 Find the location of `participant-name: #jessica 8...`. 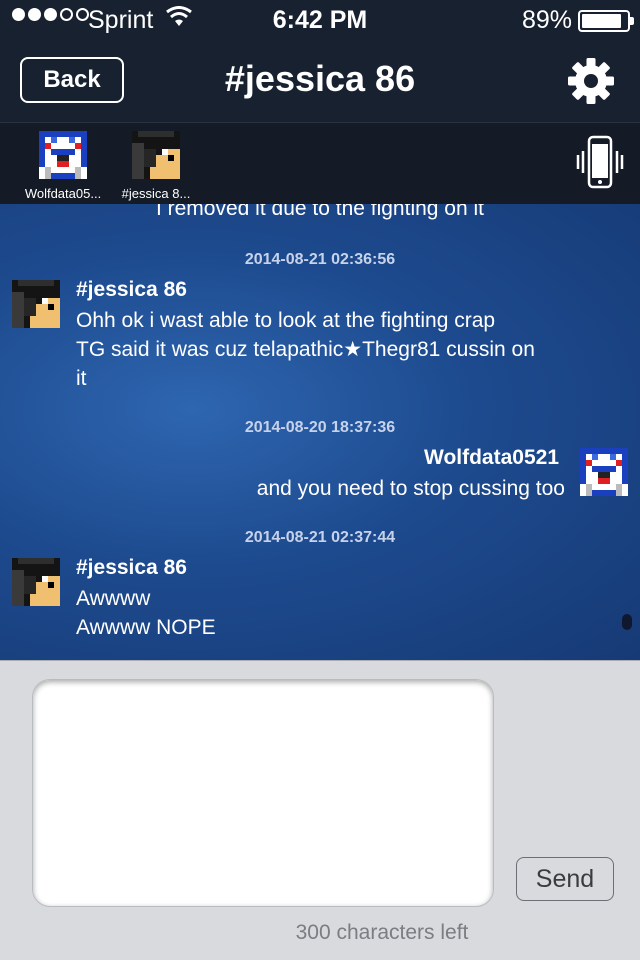

participant-name: #jessica 8... is located at coordinates (156, 193).